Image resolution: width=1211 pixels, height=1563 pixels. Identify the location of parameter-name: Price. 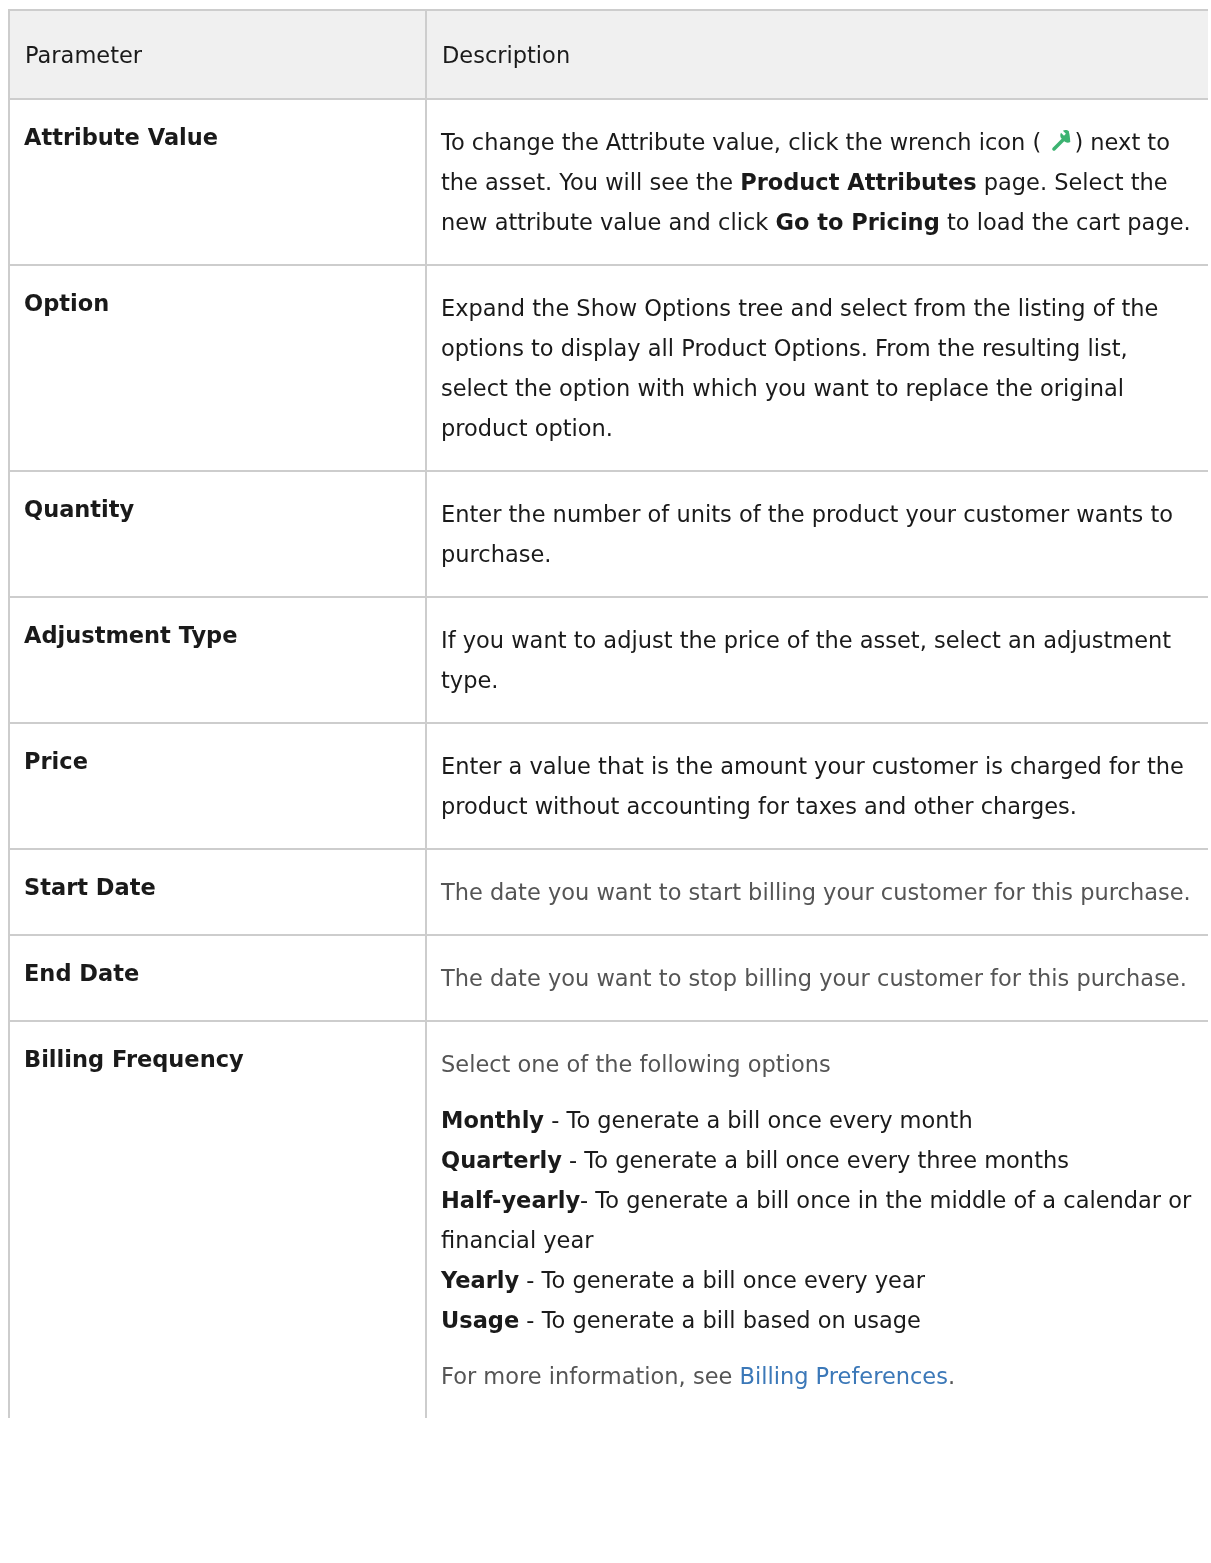
(56, 761).